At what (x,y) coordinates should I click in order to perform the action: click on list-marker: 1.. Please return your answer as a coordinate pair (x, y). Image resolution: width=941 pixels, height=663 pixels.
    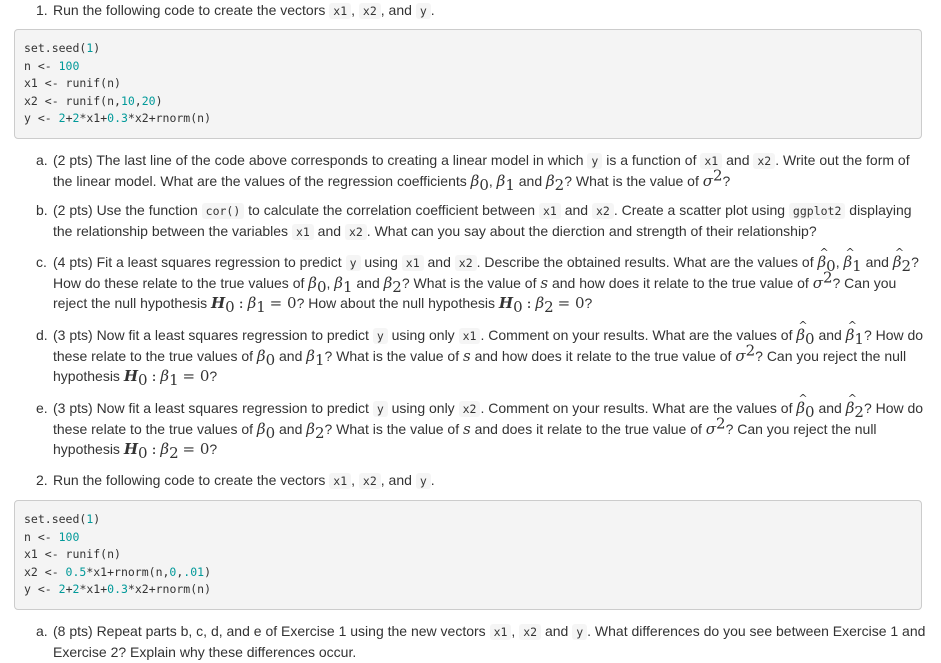
    Looking at the image, I should click on (42, 10).